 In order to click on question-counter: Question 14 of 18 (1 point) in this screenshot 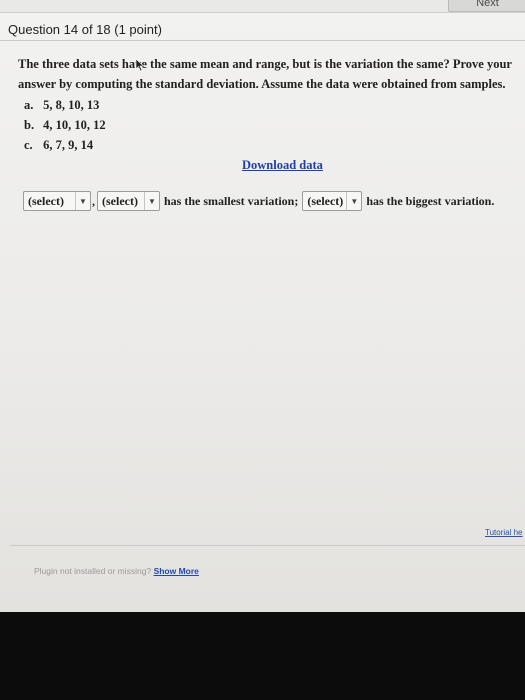, I will do `click(85, 29)`.